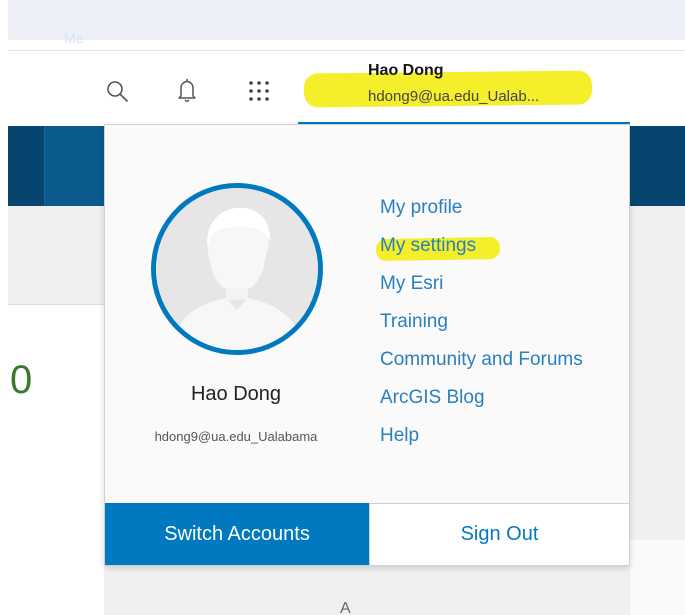 This screenshot has height=615, width=685. I want to click on bell-icon, so click(187, 90).